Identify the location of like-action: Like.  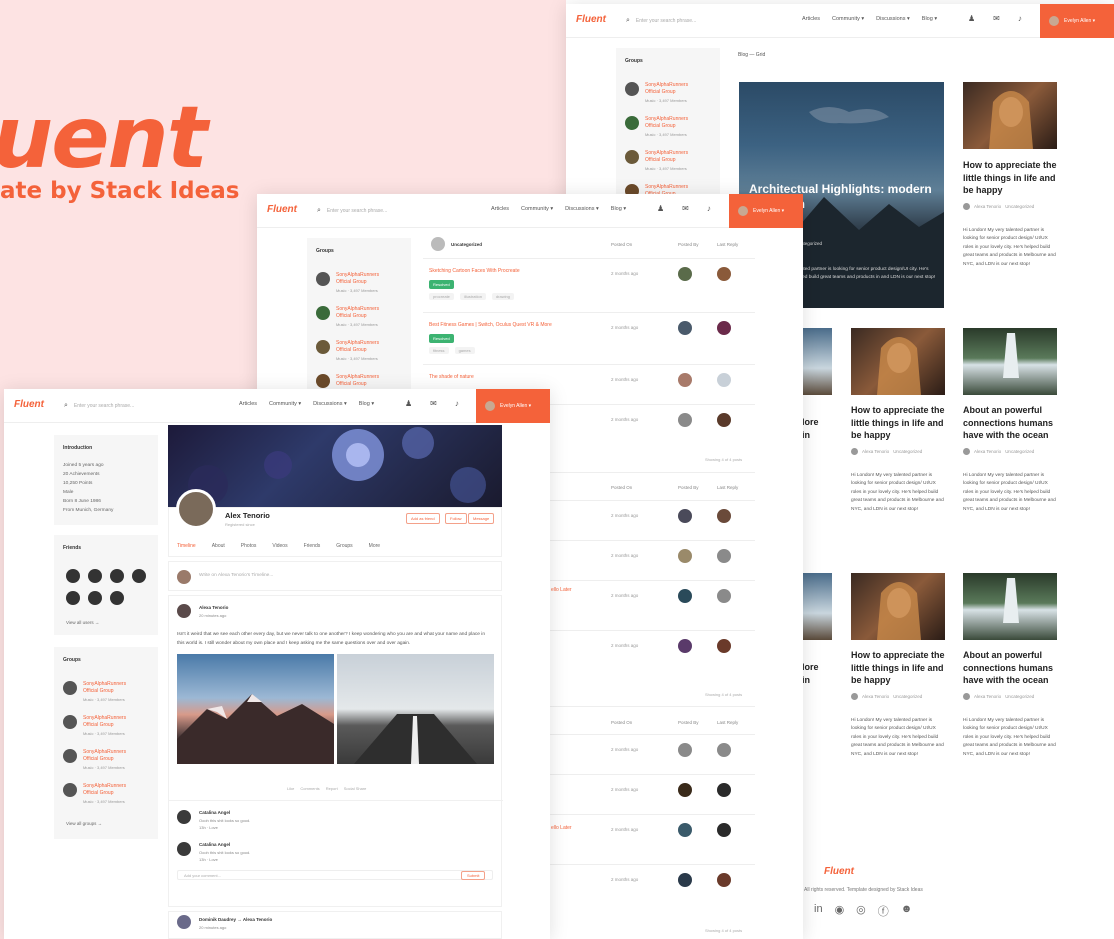
(290, 788).